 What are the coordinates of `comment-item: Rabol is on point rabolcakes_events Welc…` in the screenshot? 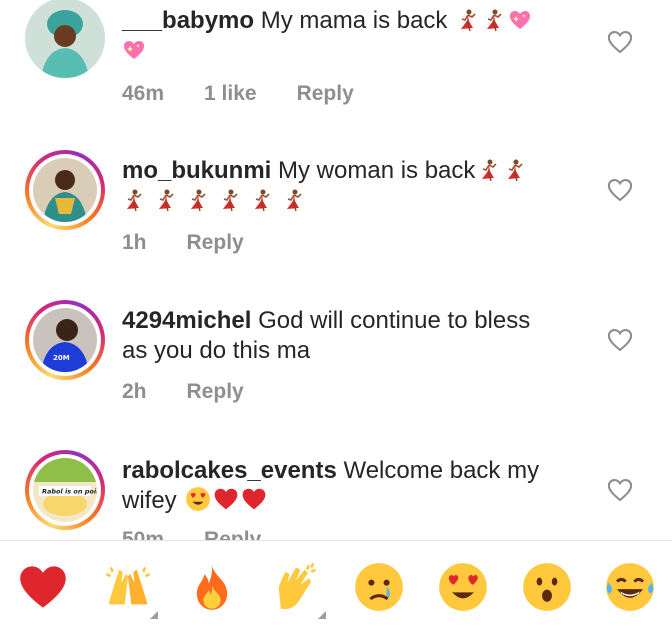 It's located at (336, 495).